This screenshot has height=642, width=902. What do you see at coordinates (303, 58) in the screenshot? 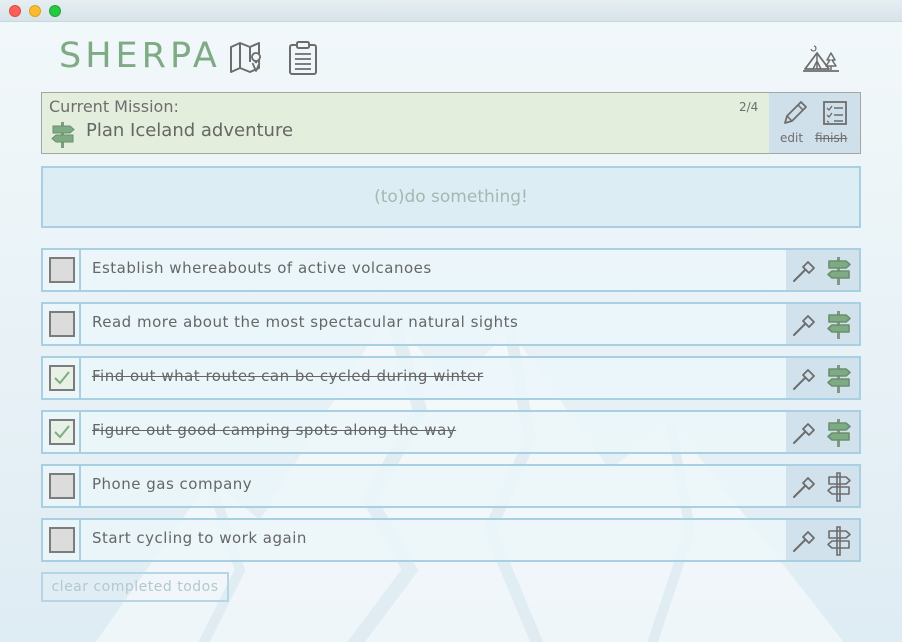
I see `clipboard-icon` at bounding box center [303, 58].